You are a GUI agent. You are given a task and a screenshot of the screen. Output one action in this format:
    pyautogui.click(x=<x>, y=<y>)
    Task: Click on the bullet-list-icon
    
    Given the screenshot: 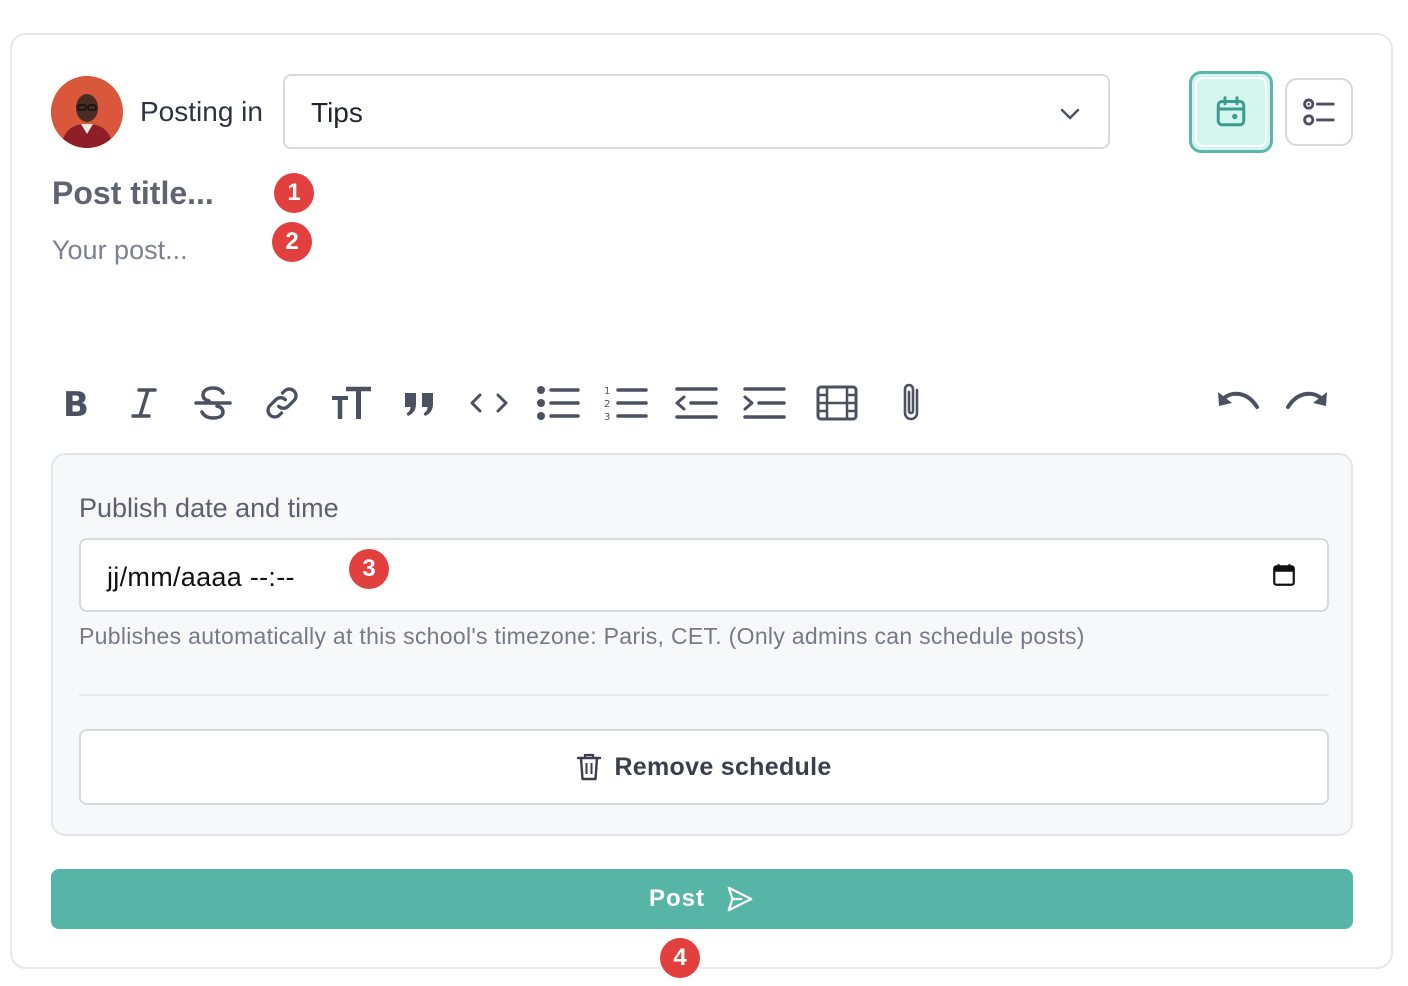 What is the action you would take?
    pyautogui.click(x=558, y=403)
    